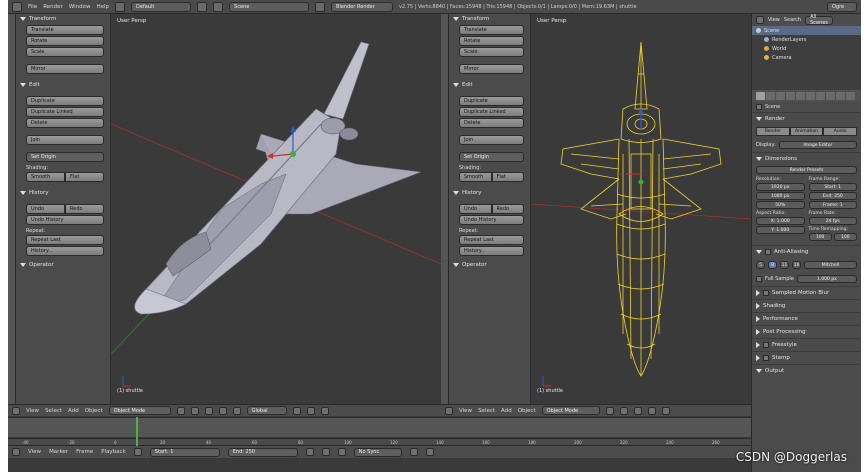 This screenshot has width=867, height=472. What do you see at coordinates (12, 209) in the screenshot?
I see `left-tool-tabs` at bounding box center [12, 209].